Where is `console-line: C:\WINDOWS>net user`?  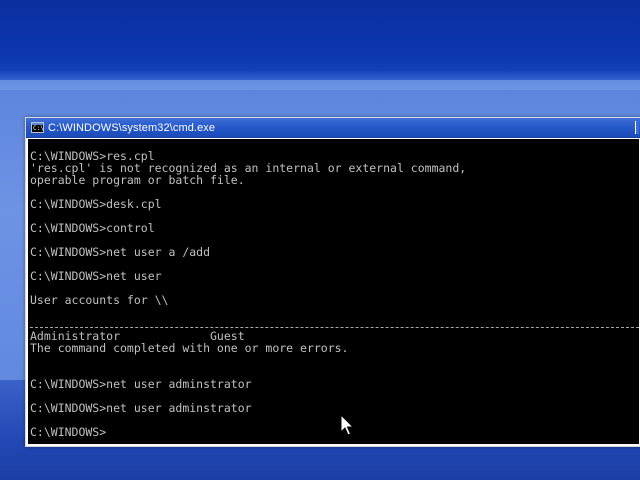
console-line: C:\WINDOWS>net user is located at coordinates (96, 276).